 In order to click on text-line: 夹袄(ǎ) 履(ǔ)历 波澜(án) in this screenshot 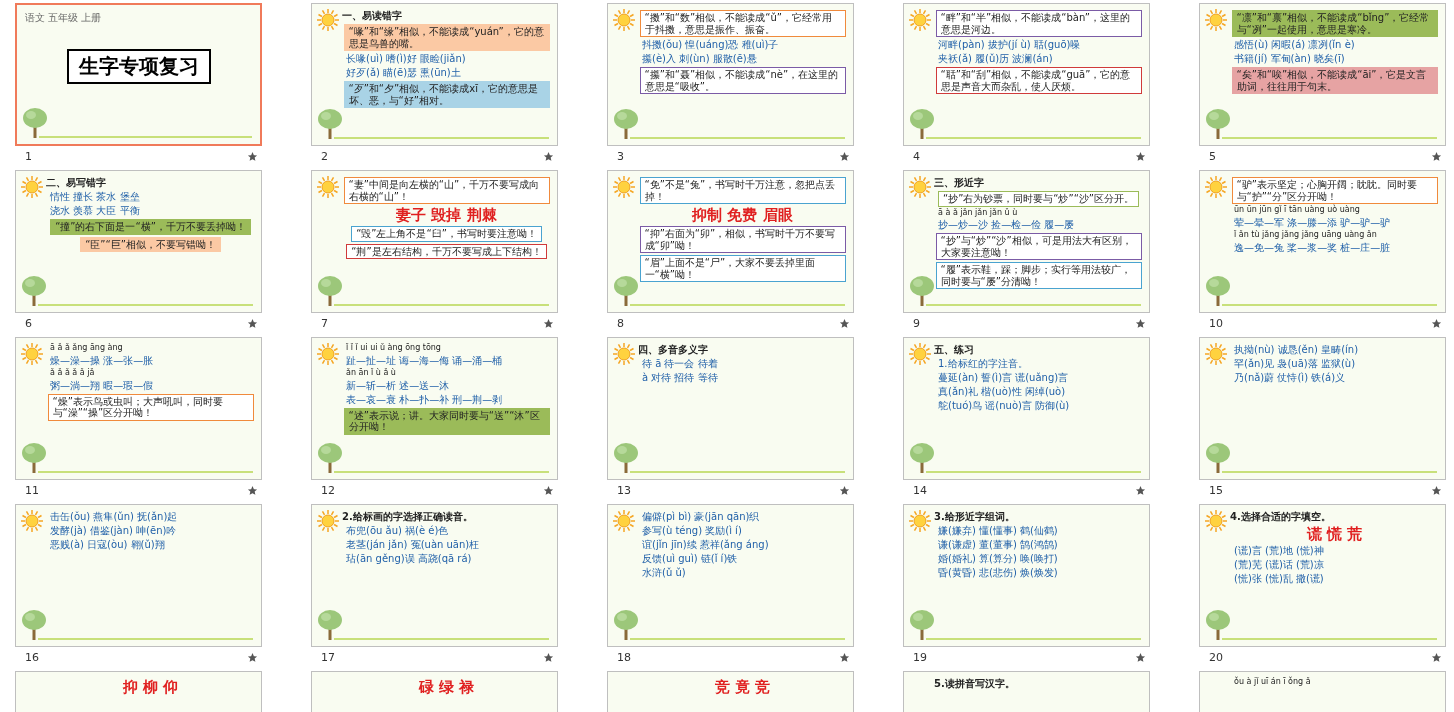, I will do `click(995, 59)`.